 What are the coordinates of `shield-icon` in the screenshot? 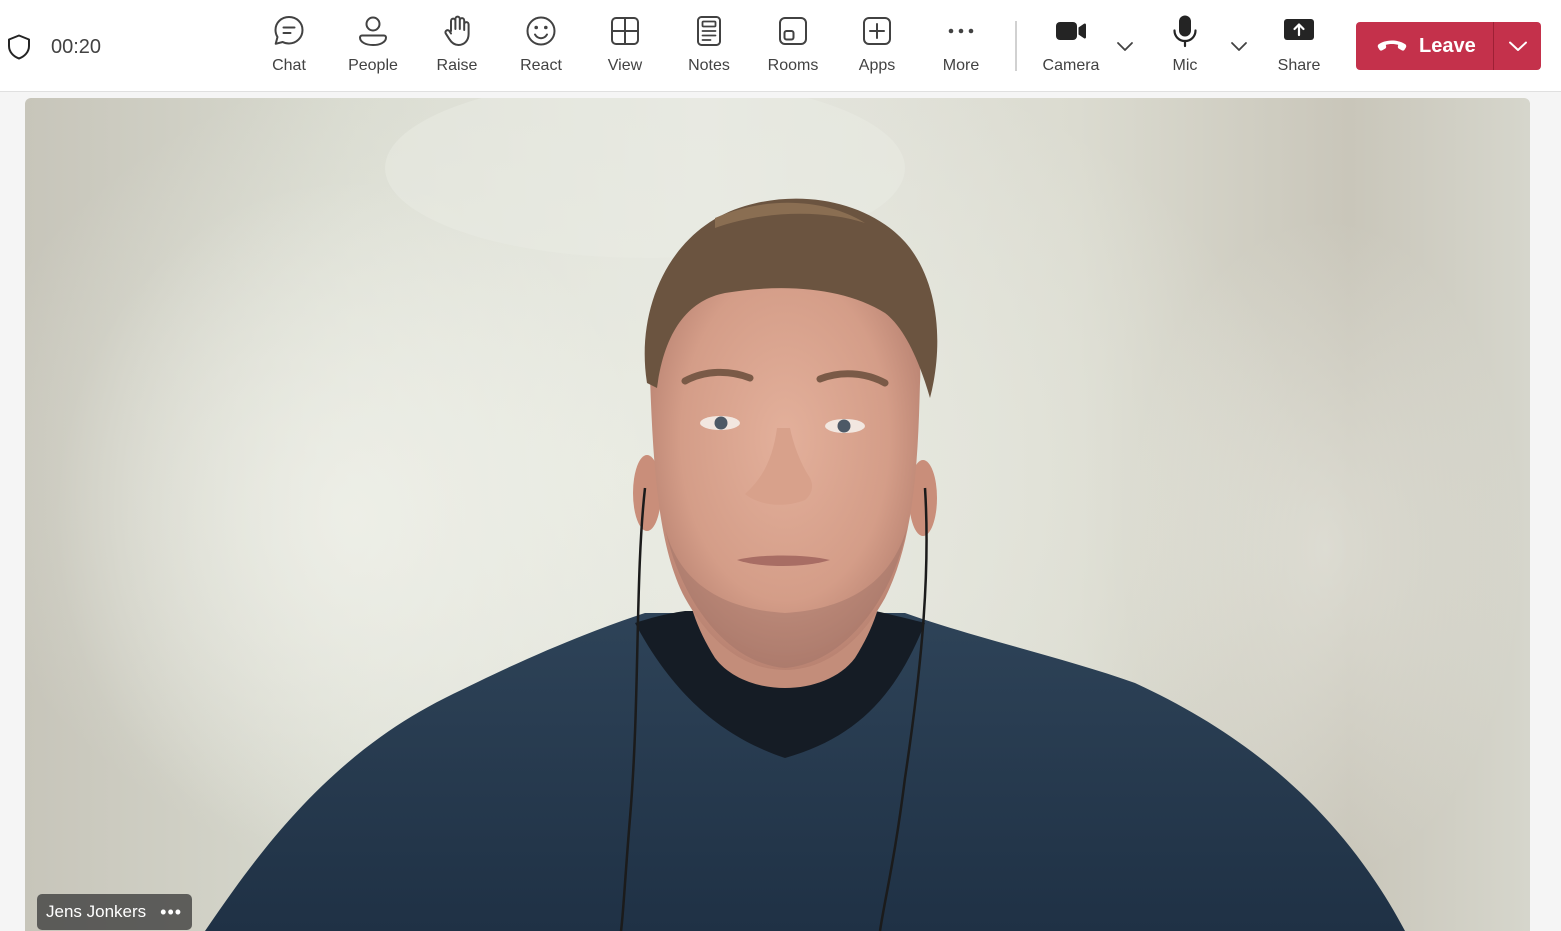 It's located at (19, 47).